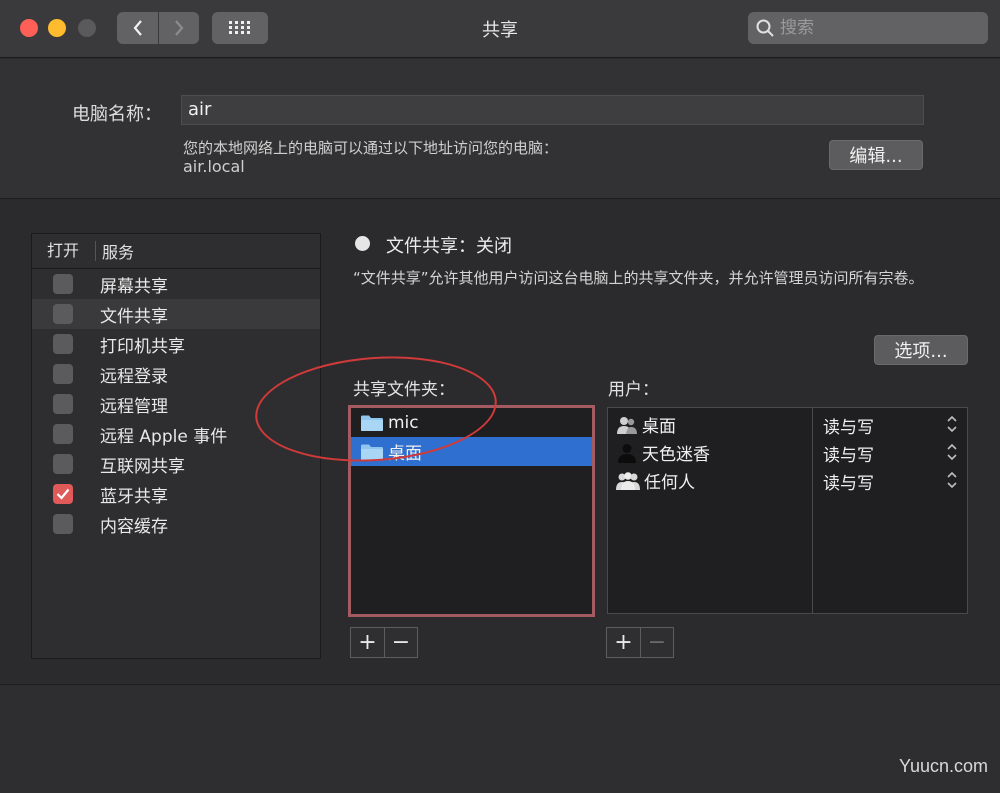  I want to click on local-address: air.local, so click(214, 166).